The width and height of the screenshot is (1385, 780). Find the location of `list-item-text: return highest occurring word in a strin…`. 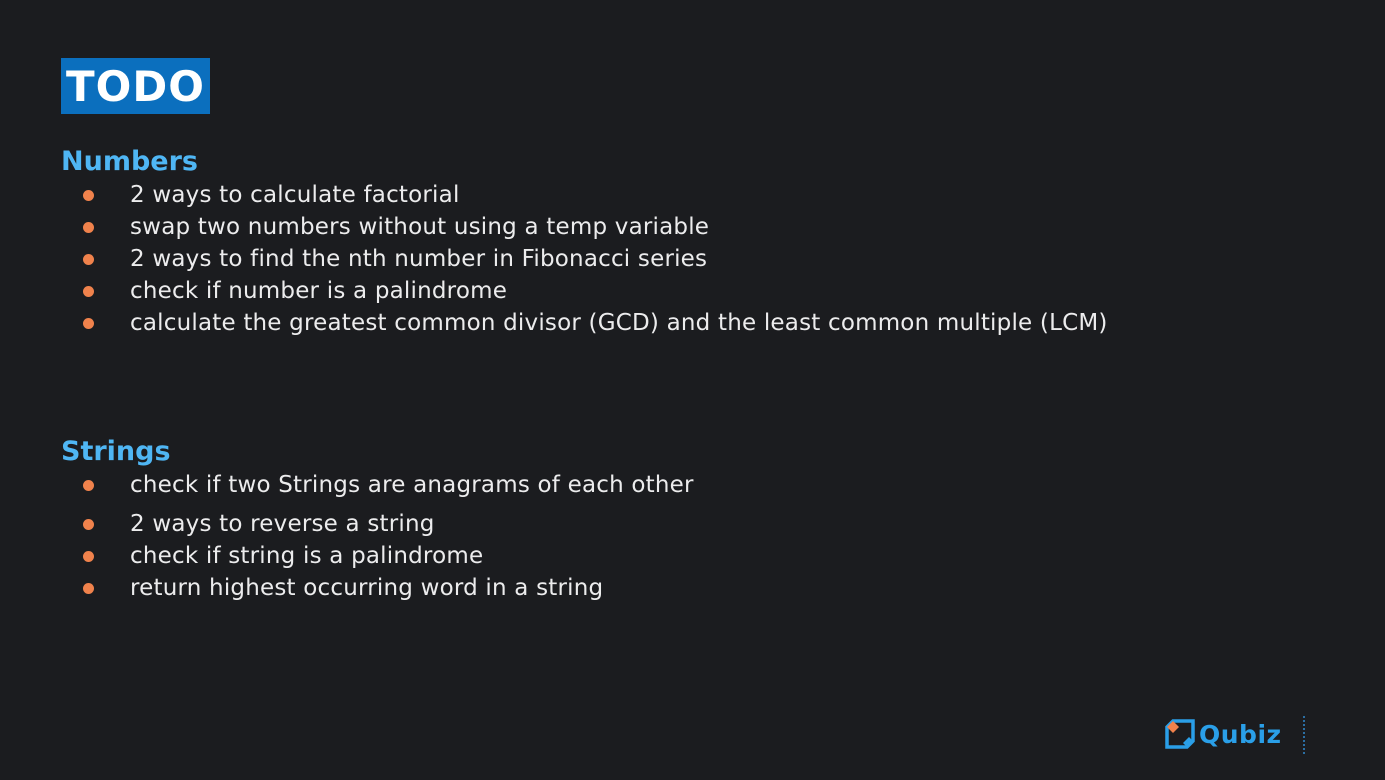

list-item-text: return highest occurring word in a strin… is located at coordinates (367, 588).